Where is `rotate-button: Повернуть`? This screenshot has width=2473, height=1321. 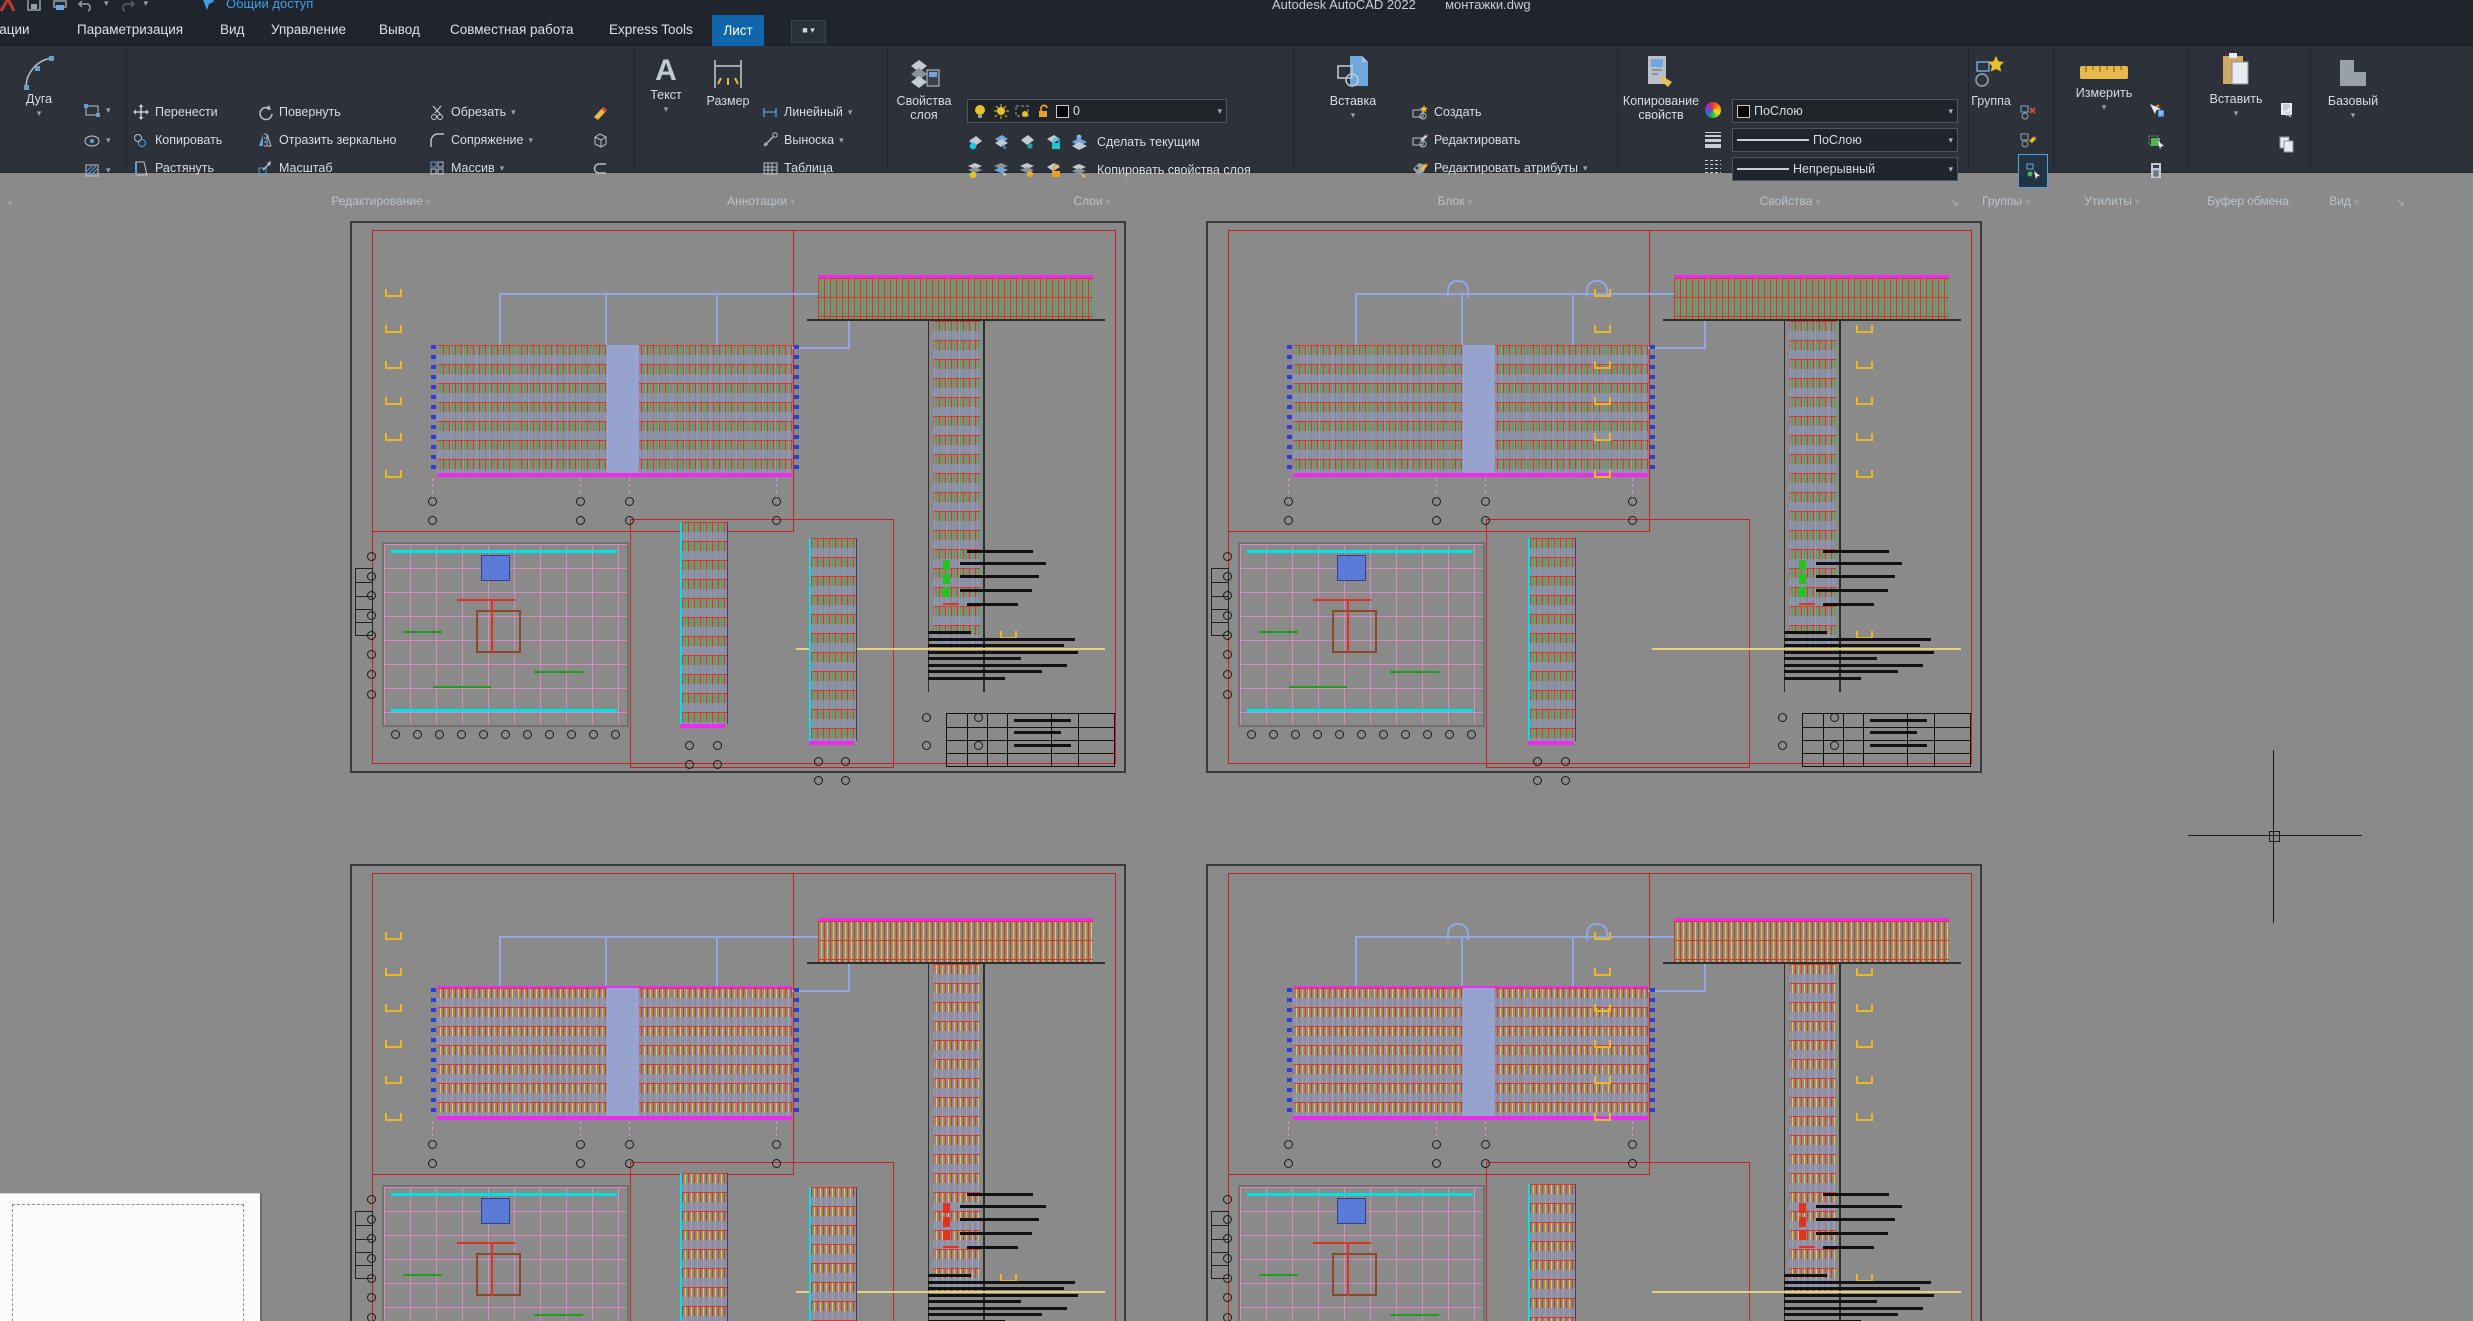 rotate-button: Повернуть is located at coordinates (299, 112).